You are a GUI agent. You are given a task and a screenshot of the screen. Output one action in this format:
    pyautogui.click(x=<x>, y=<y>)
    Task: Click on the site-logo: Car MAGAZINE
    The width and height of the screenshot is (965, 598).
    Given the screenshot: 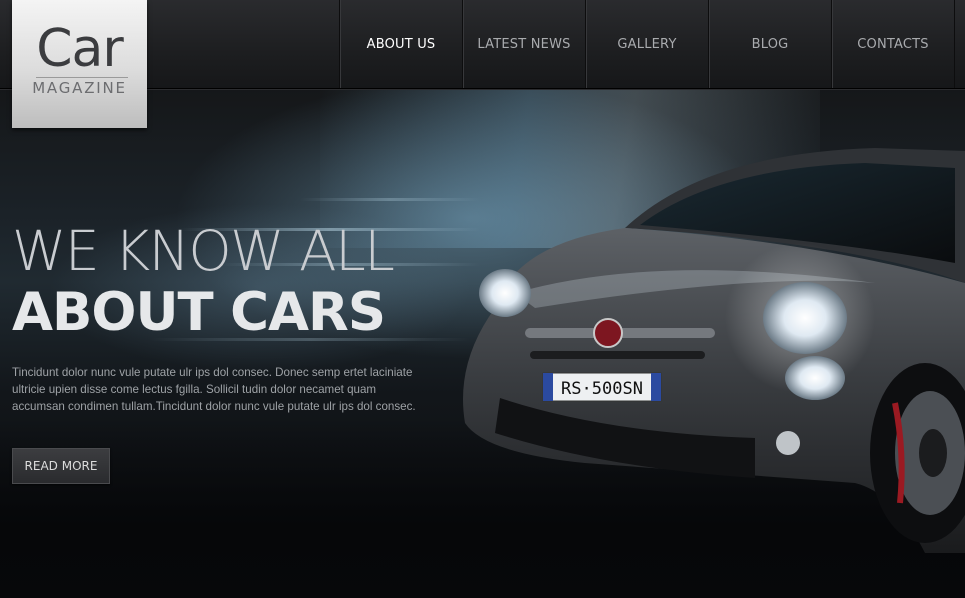 What is the action you would take?
    pyautogui.click(x=79, y=64)
    